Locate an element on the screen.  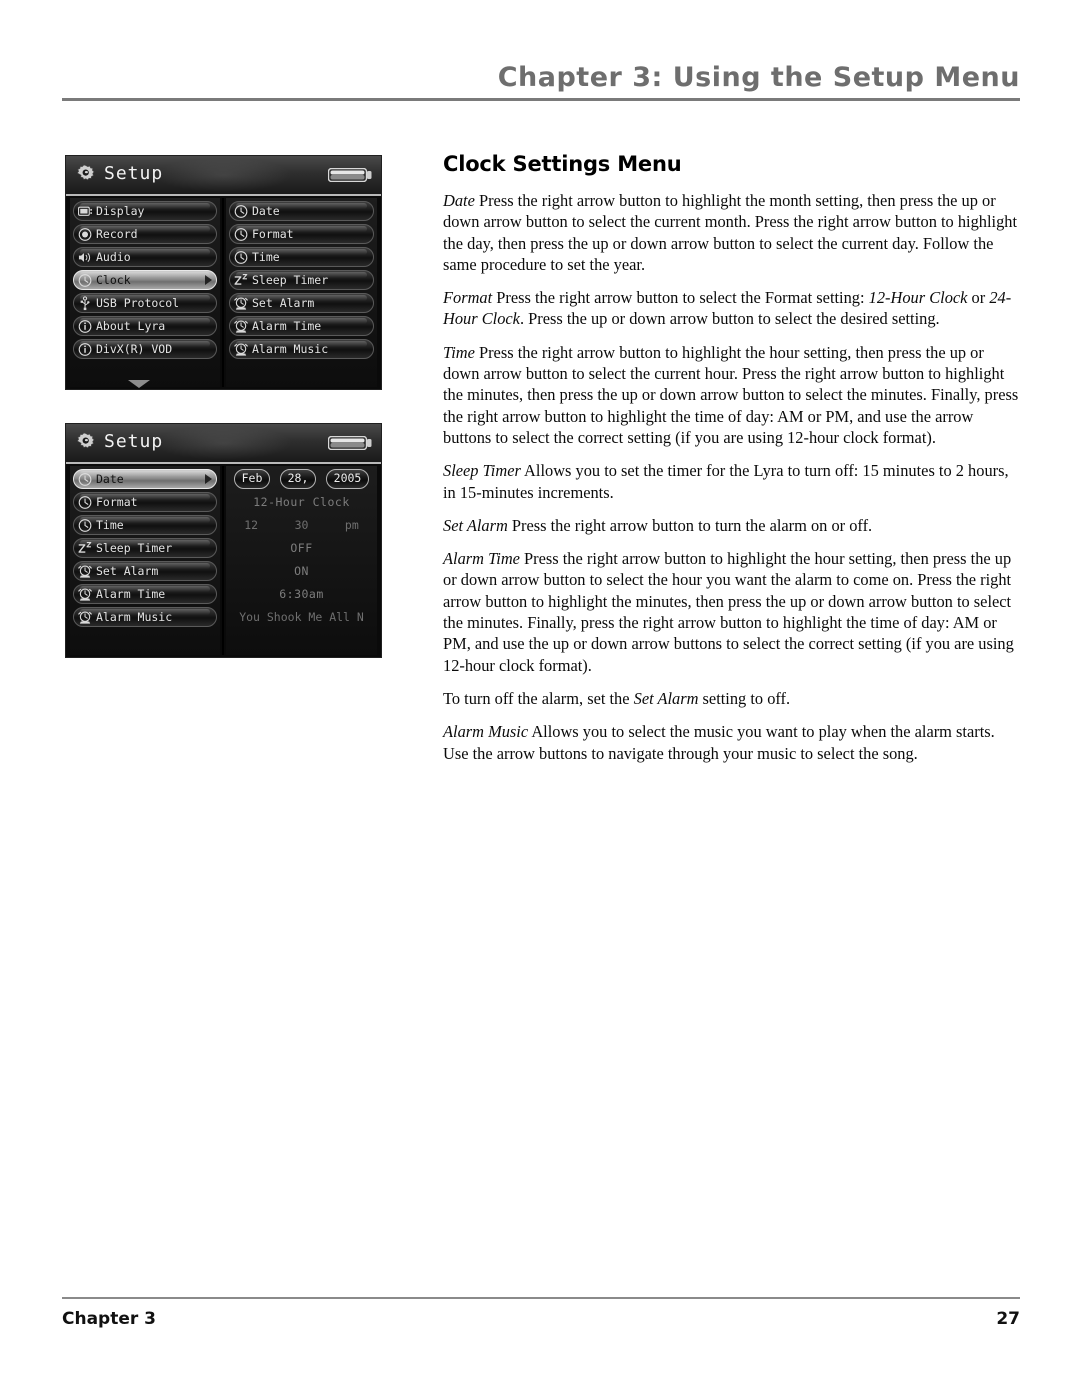
footer-chapter-label: Chapter 3 is located at coordinates (109, 1319).